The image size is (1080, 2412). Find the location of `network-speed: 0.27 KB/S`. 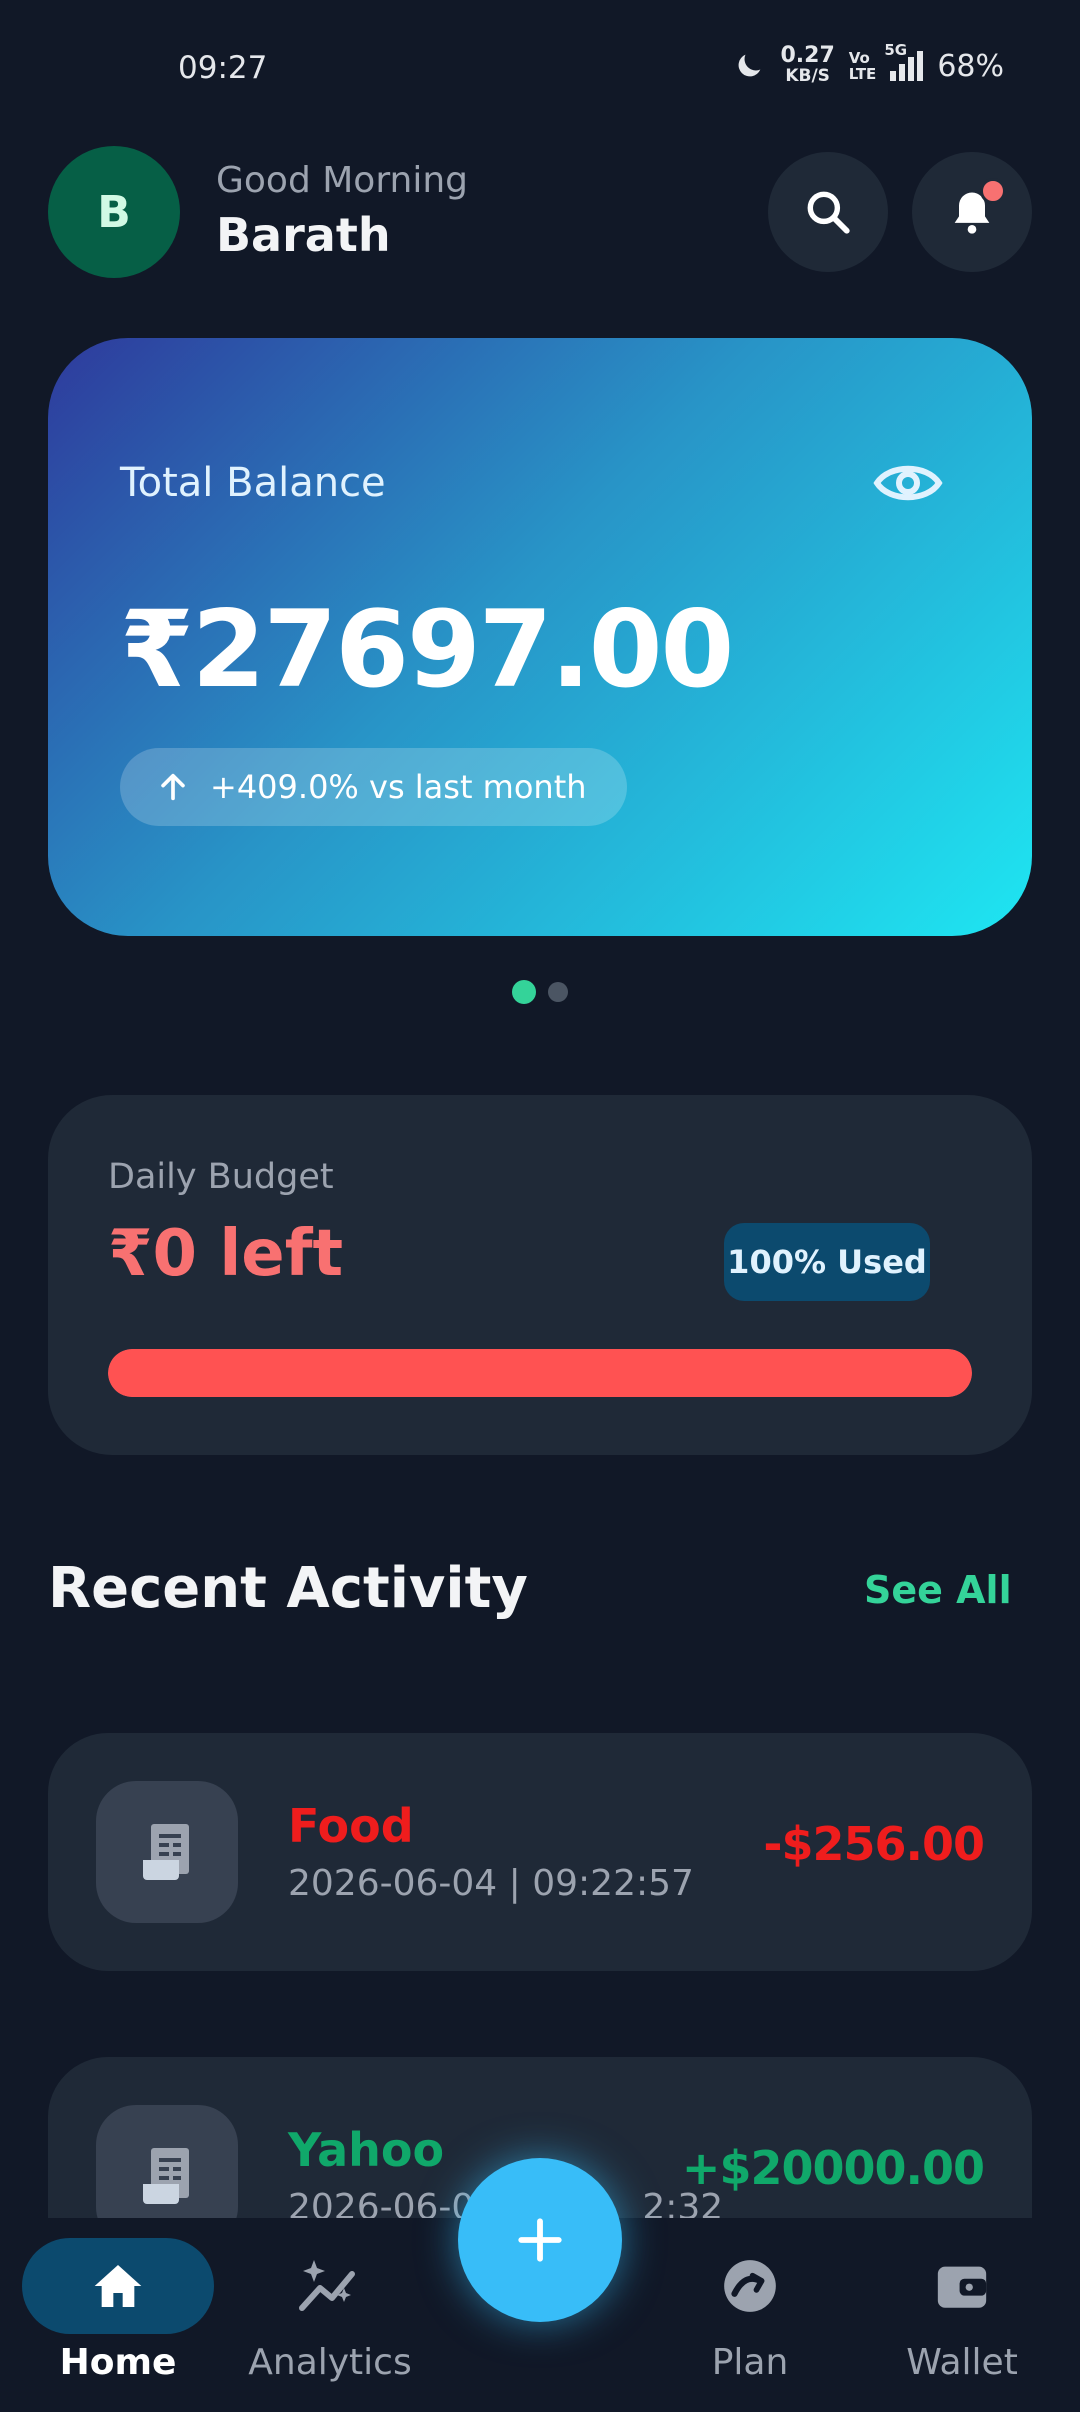

network-speed: 0.27 KB/S is located at coordinates (807, 65).